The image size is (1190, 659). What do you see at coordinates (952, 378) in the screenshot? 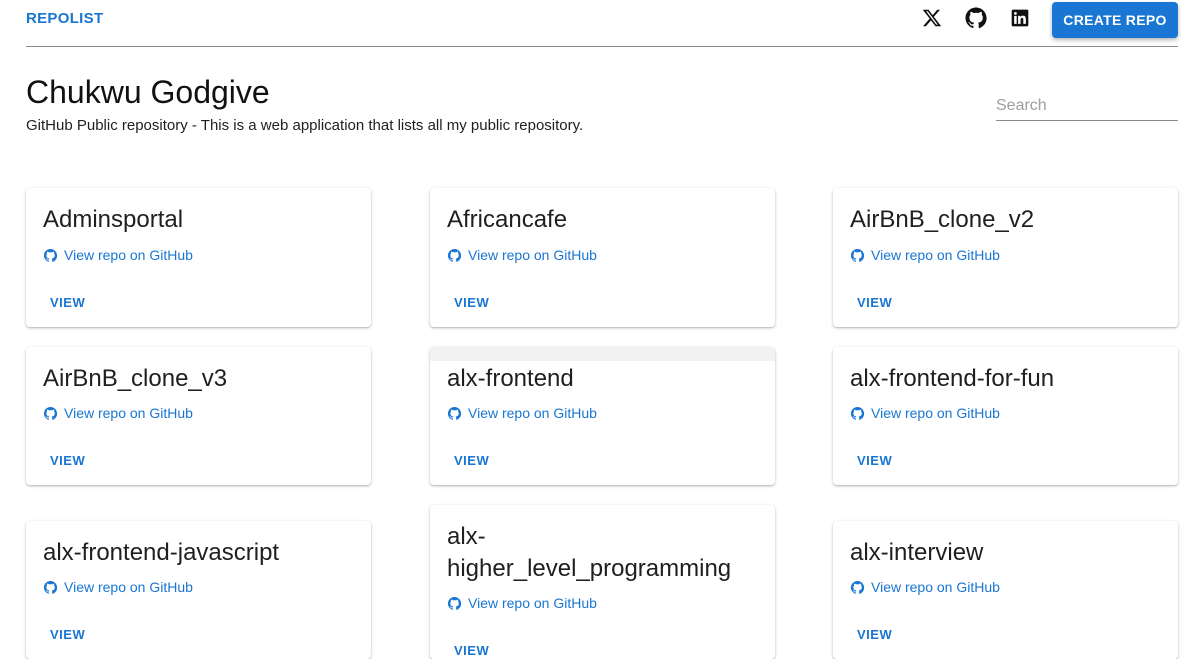
I see `repo-title: alx-frontend-for-fun` at bounding box center [952, 378].